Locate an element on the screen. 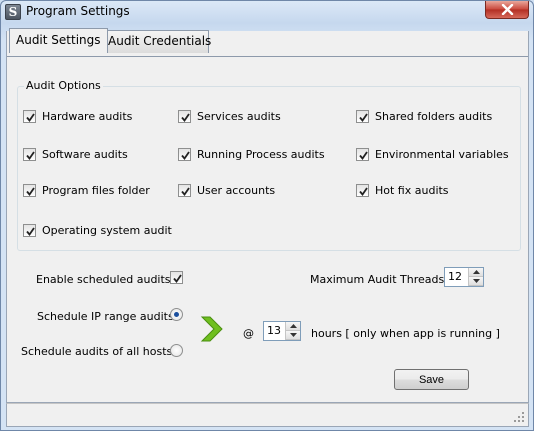 This screenshot has height=431, width=534. green-arrow-icon is located at coordinates (211, 329).